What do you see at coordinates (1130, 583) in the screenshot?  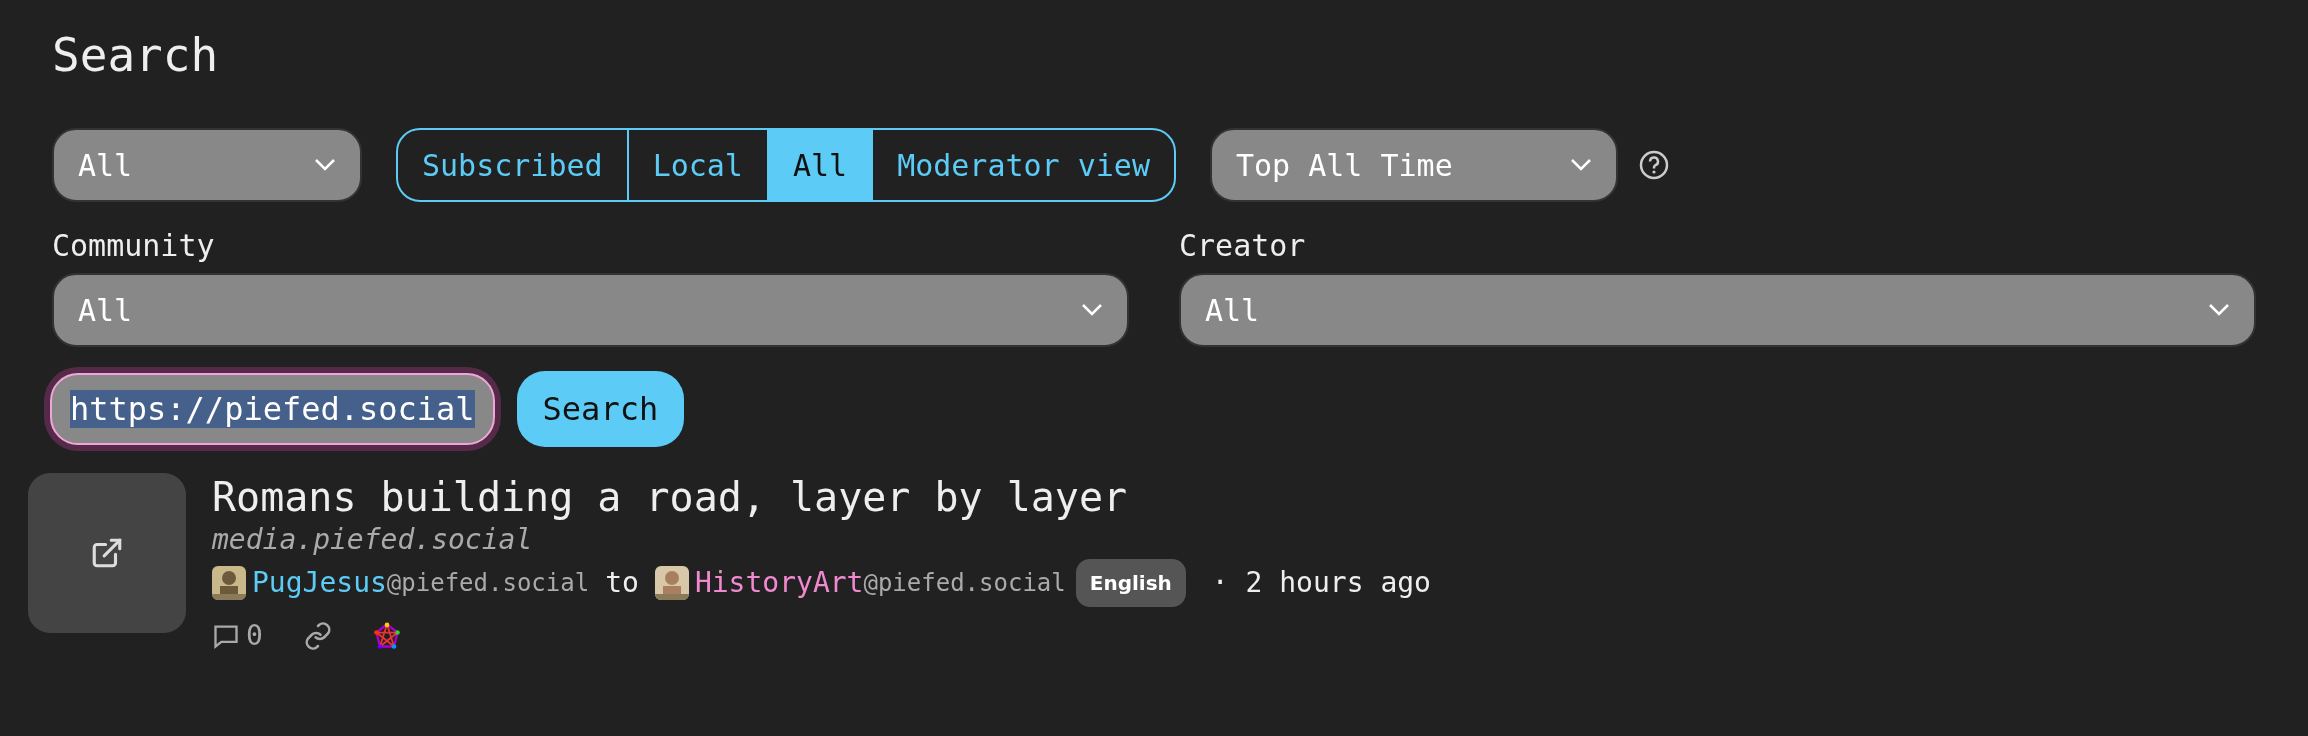 I see `language-tag: English` at bounding box center [1130, 583].